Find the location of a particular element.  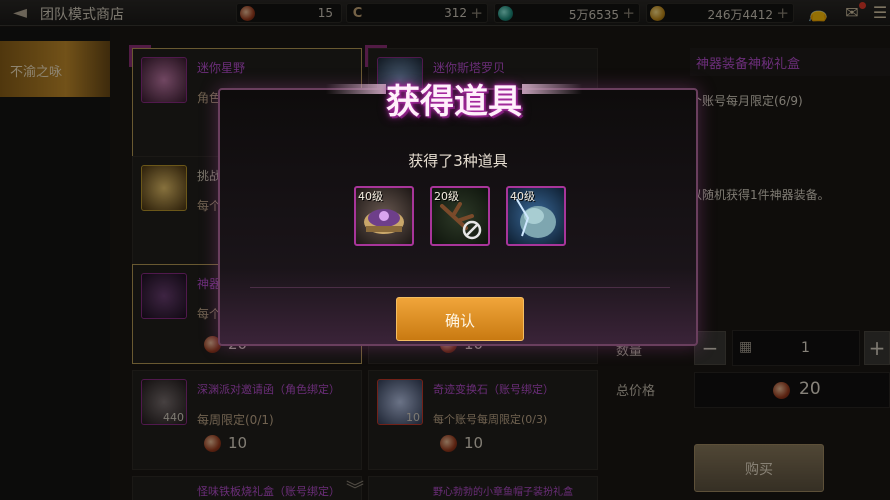

modal-header-banner: 获得道具 is located at coordinates (454, 97).